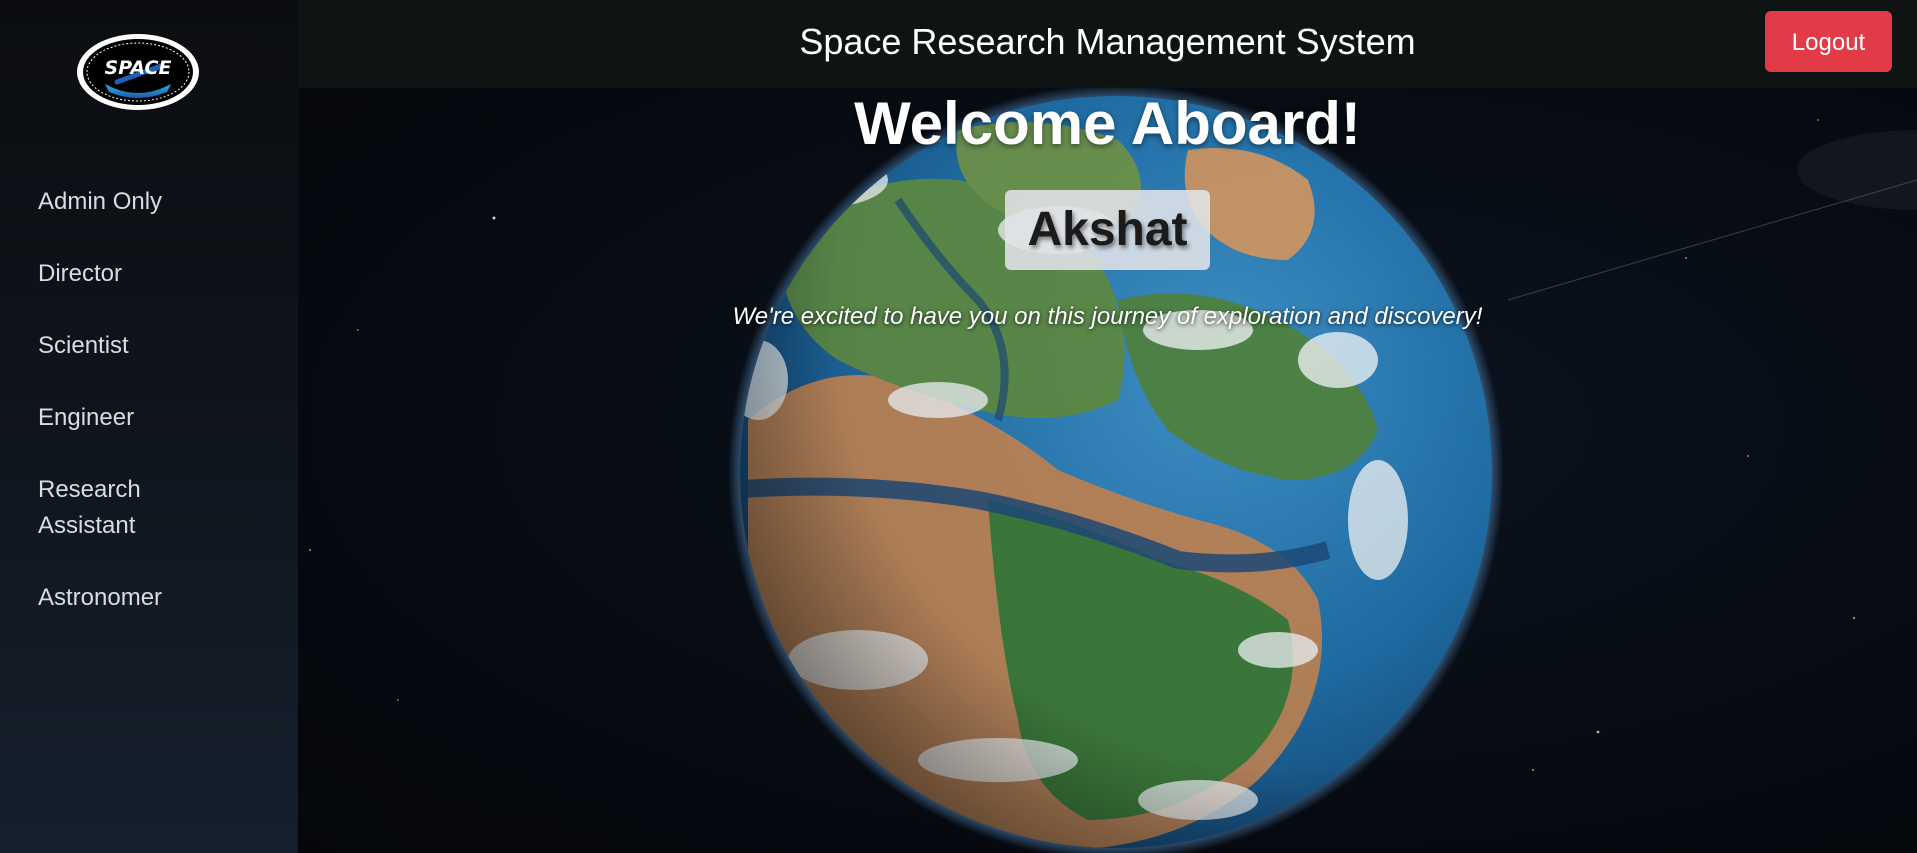  I want to click on sidebar-item-director: Director, so click(128, 274).